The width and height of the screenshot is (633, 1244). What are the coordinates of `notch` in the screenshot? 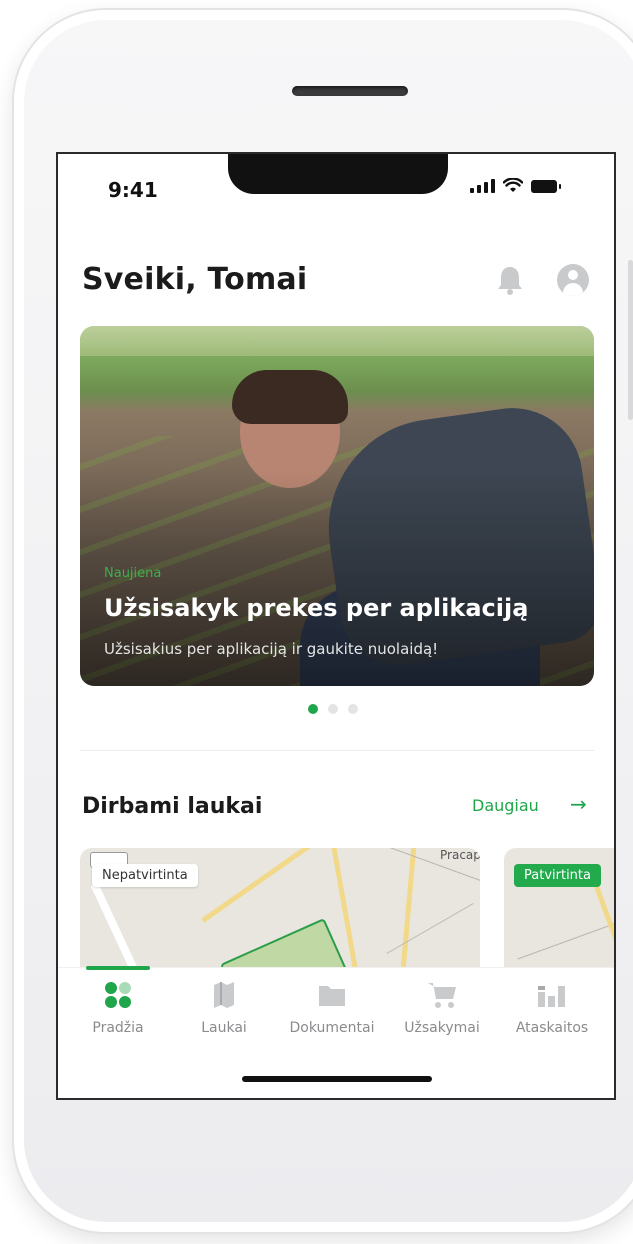 It's located at (338, 174).